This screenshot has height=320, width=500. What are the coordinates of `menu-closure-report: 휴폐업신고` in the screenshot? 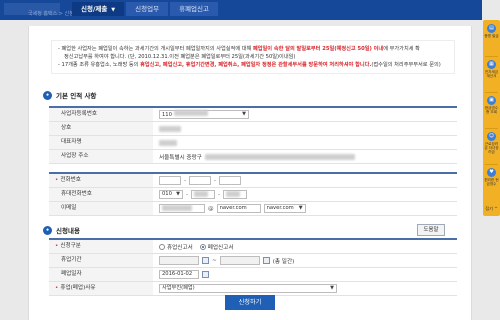 It's located at (194, 9).